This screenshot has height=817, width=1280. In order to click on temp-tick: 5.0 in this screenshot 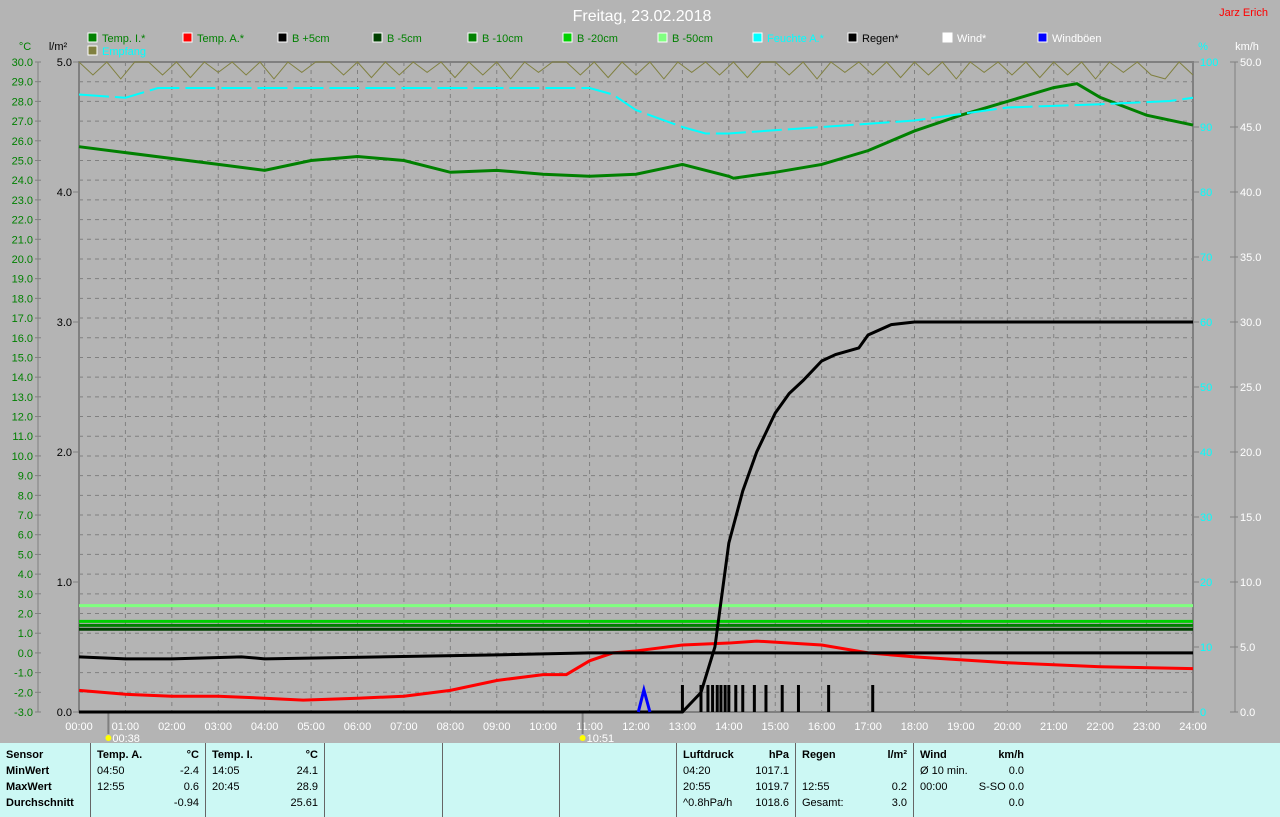, I will do `click(25, 555)`.